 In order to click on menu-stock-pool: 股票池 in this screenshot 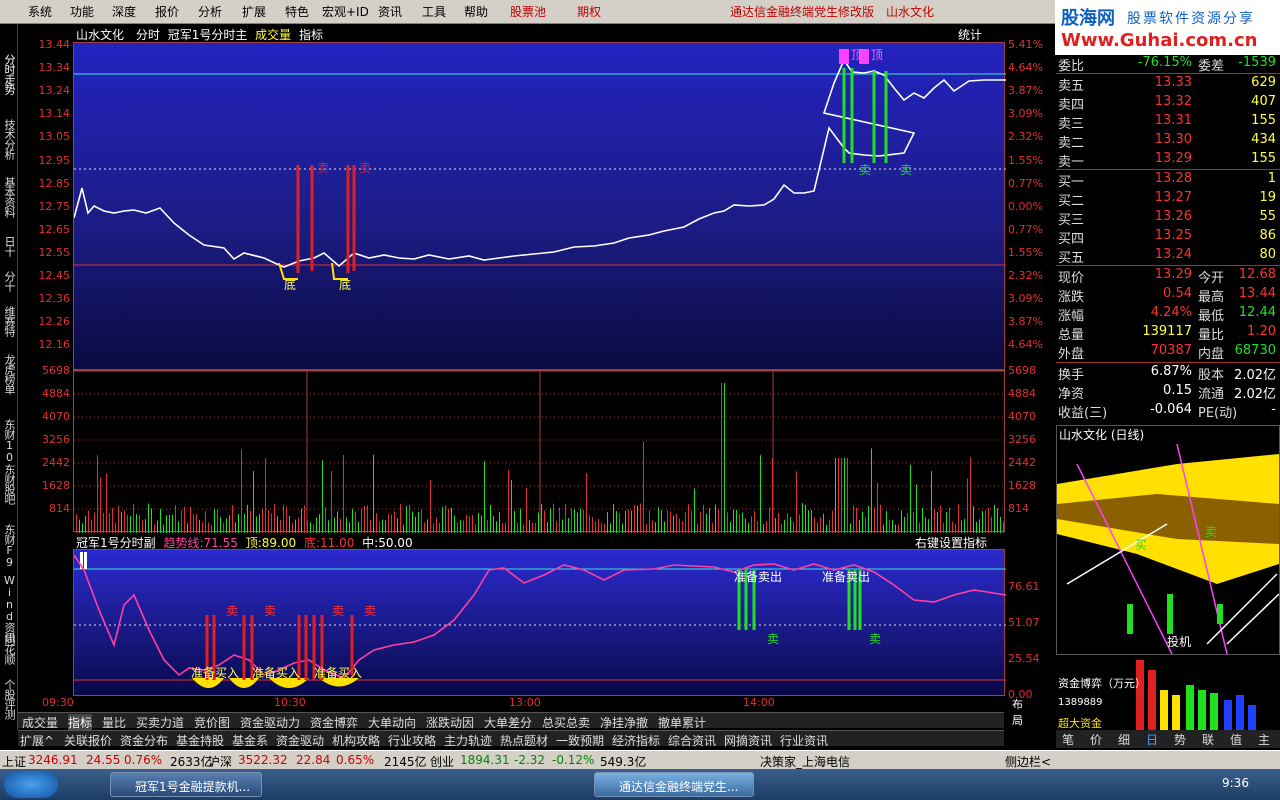, I will do `click(528, 11)`.